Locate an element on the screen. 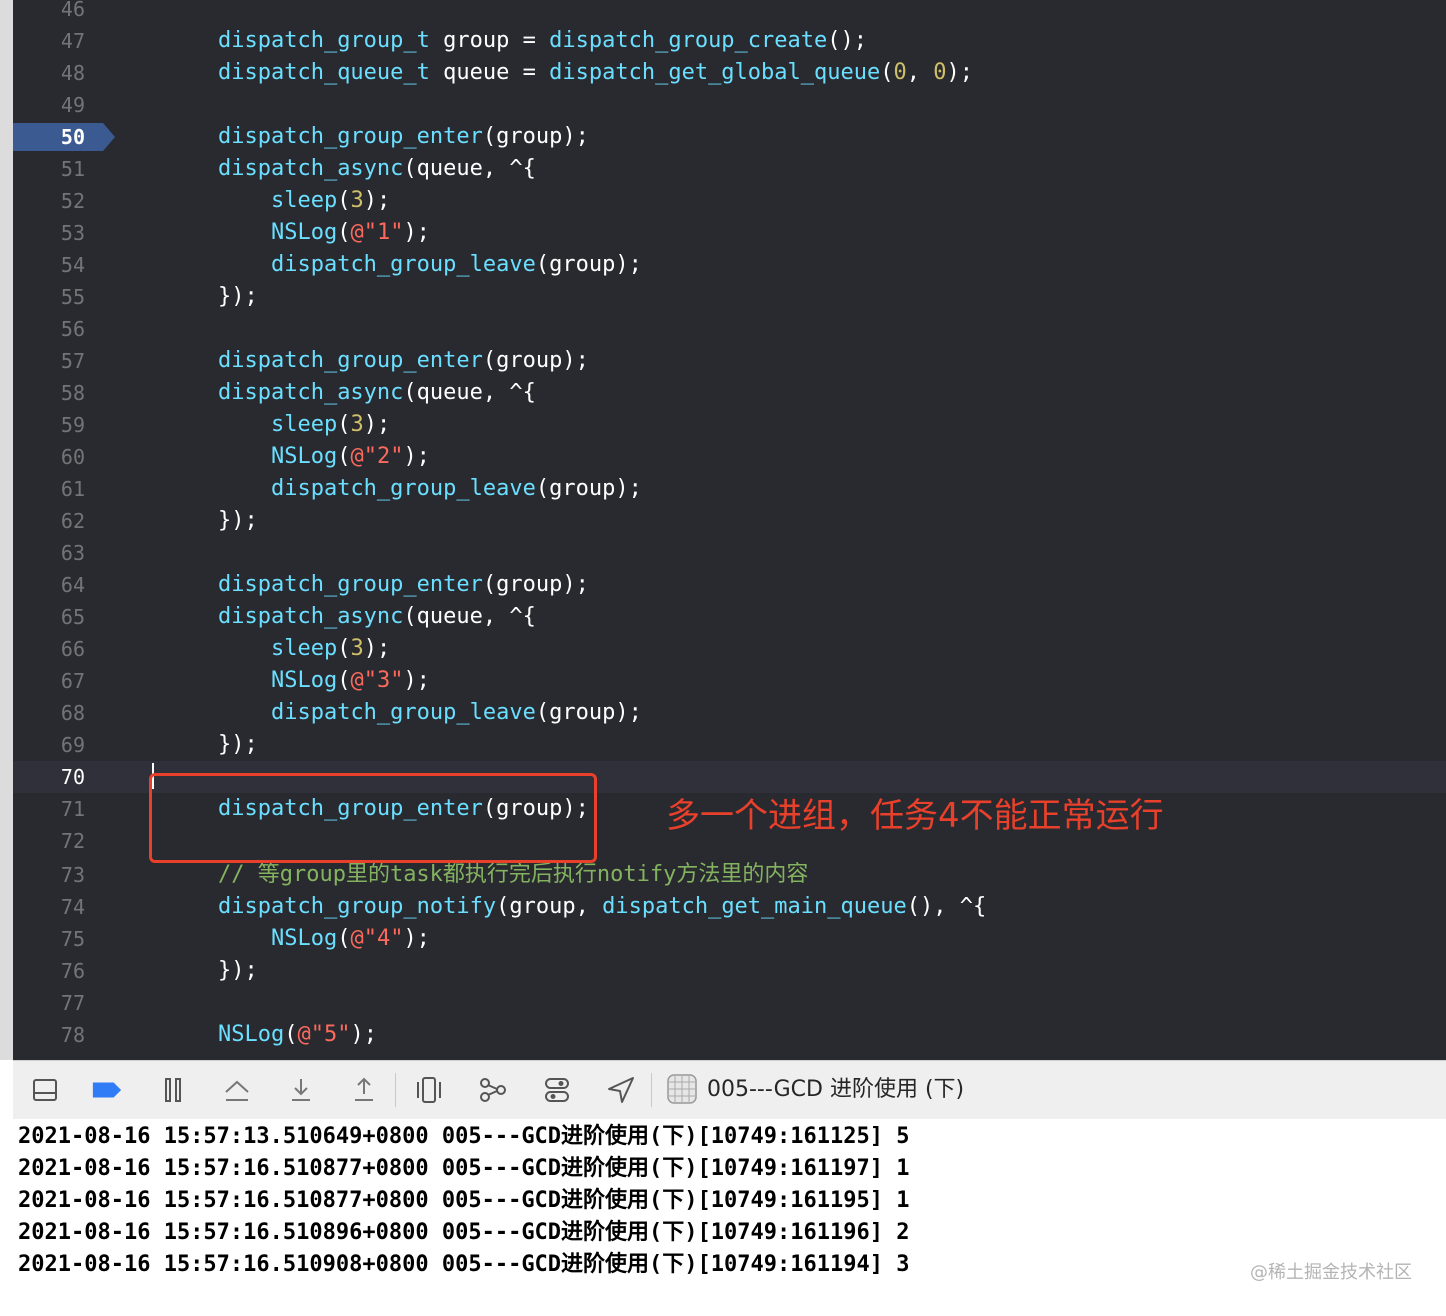 The width and height of the screenshot is (1446, 1316). line-number: 51 is located at coordinates (49, 169).